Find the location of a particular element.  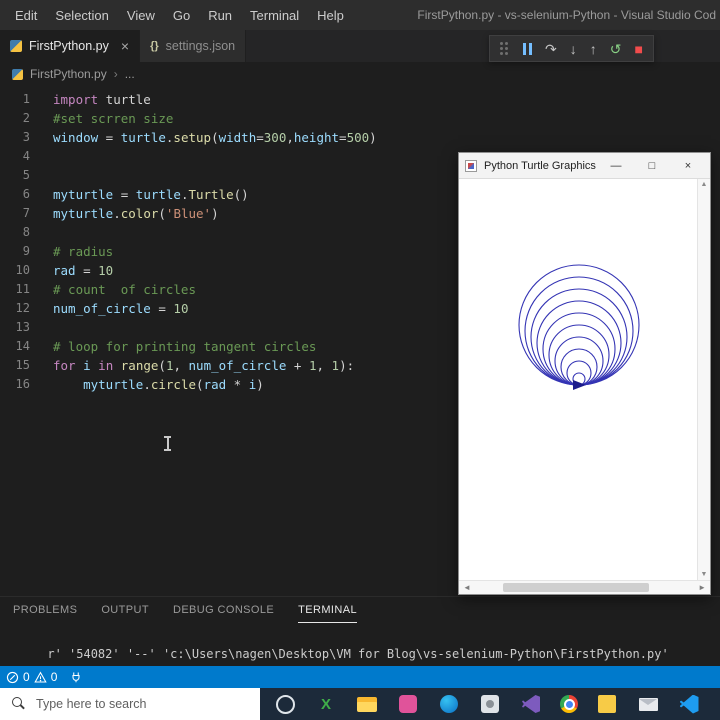

menu-go: Go is located at coordinates (181, 15).